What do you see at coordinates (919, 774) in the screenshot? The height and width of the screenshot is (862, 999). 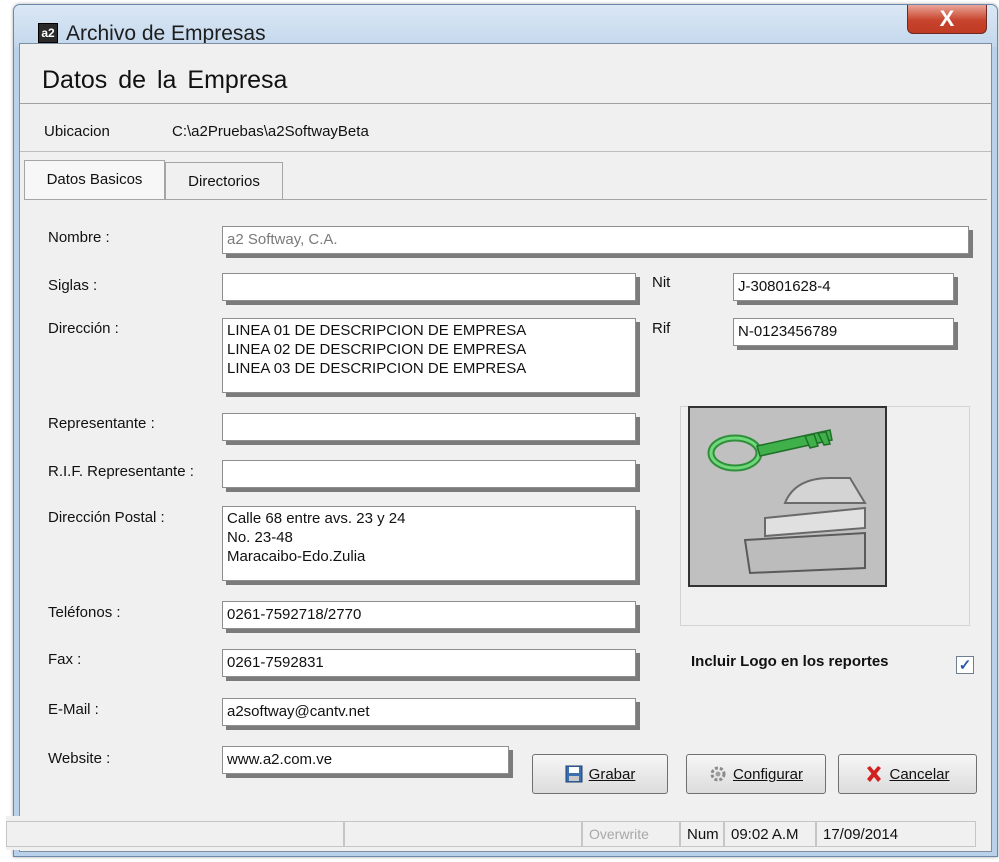 I see `cancelar-label: Cancelar` at bounding box center [919, 774].